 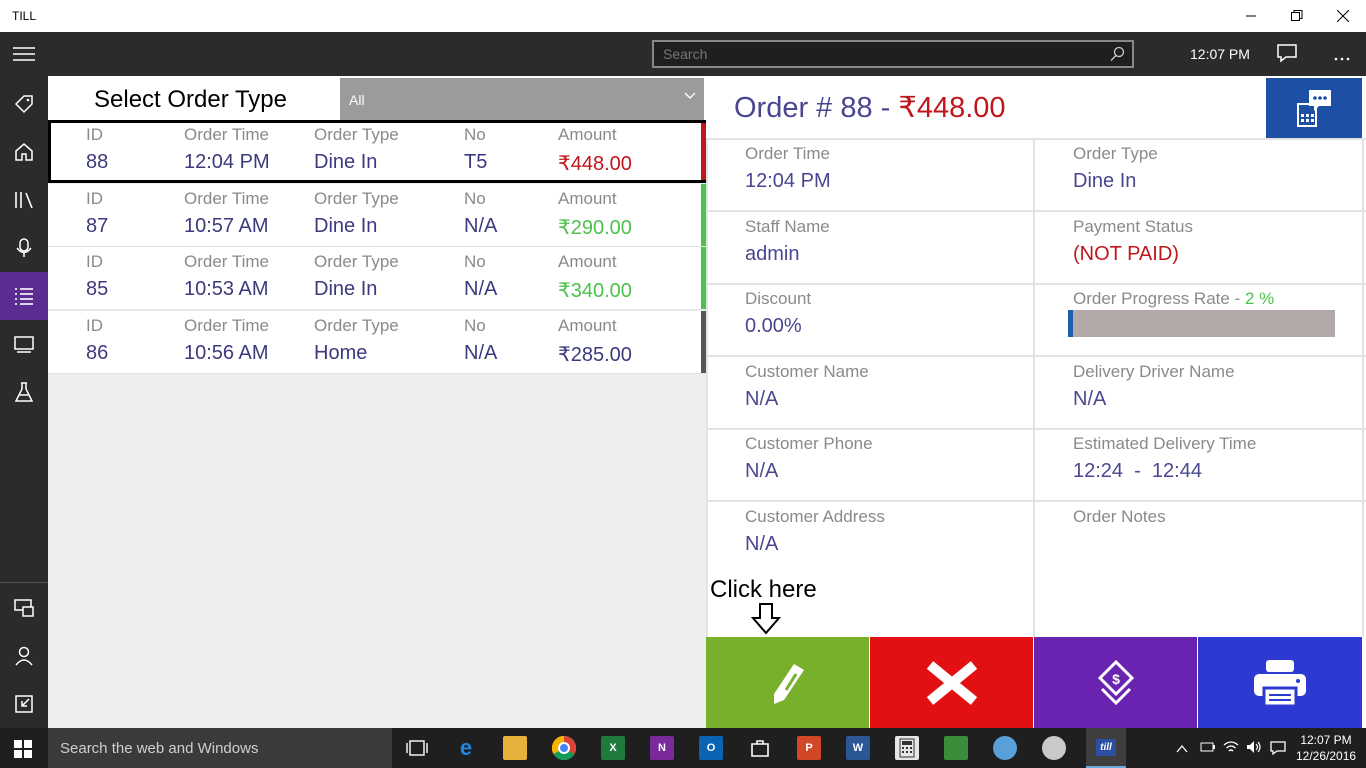 I want to click on minimize-icon, so click(x=1251, y=16).